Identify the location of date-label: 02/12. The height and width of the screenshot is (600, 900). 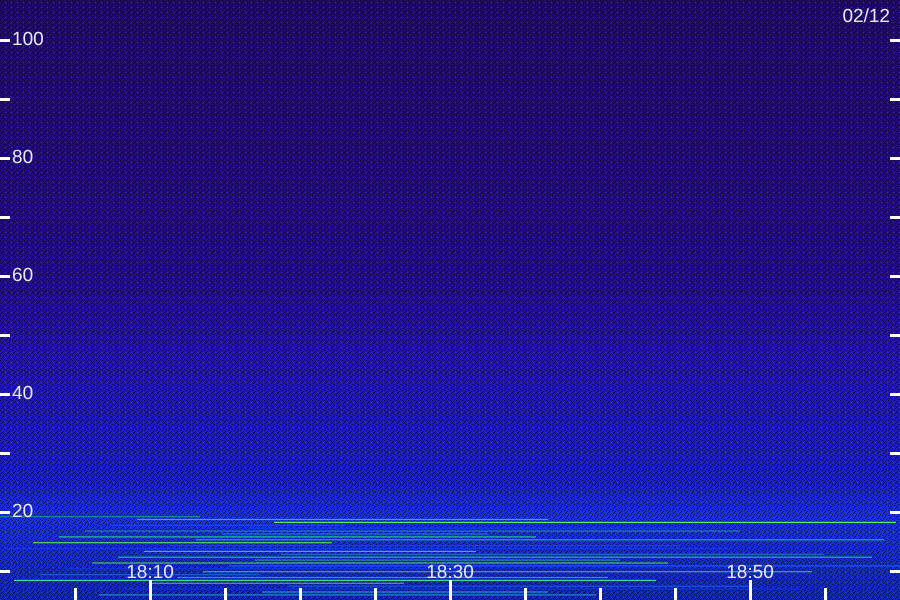
(866, 16).